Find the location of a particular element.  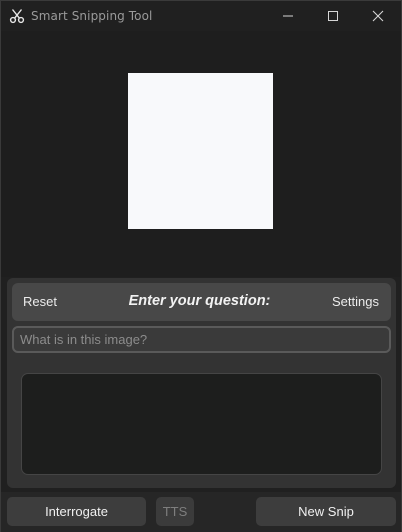

action-bar: Interrogate TTS New Snip is located at coordinates (201, 512).